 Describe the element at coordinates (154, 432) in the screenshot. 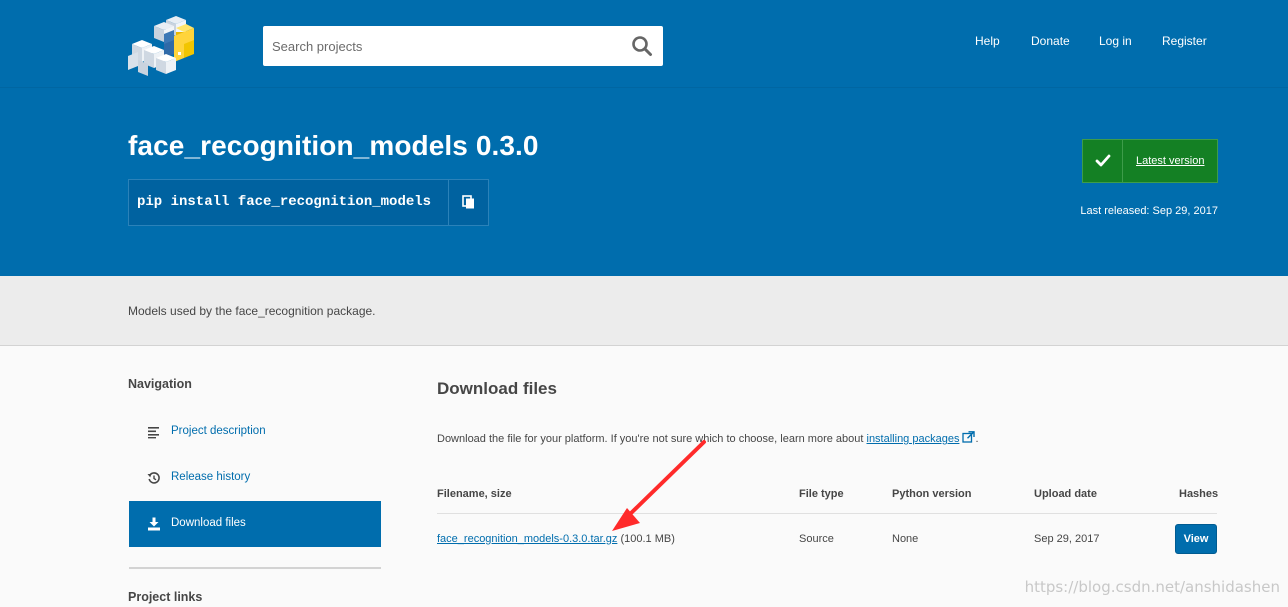

I see `align-left-icon` at that location.